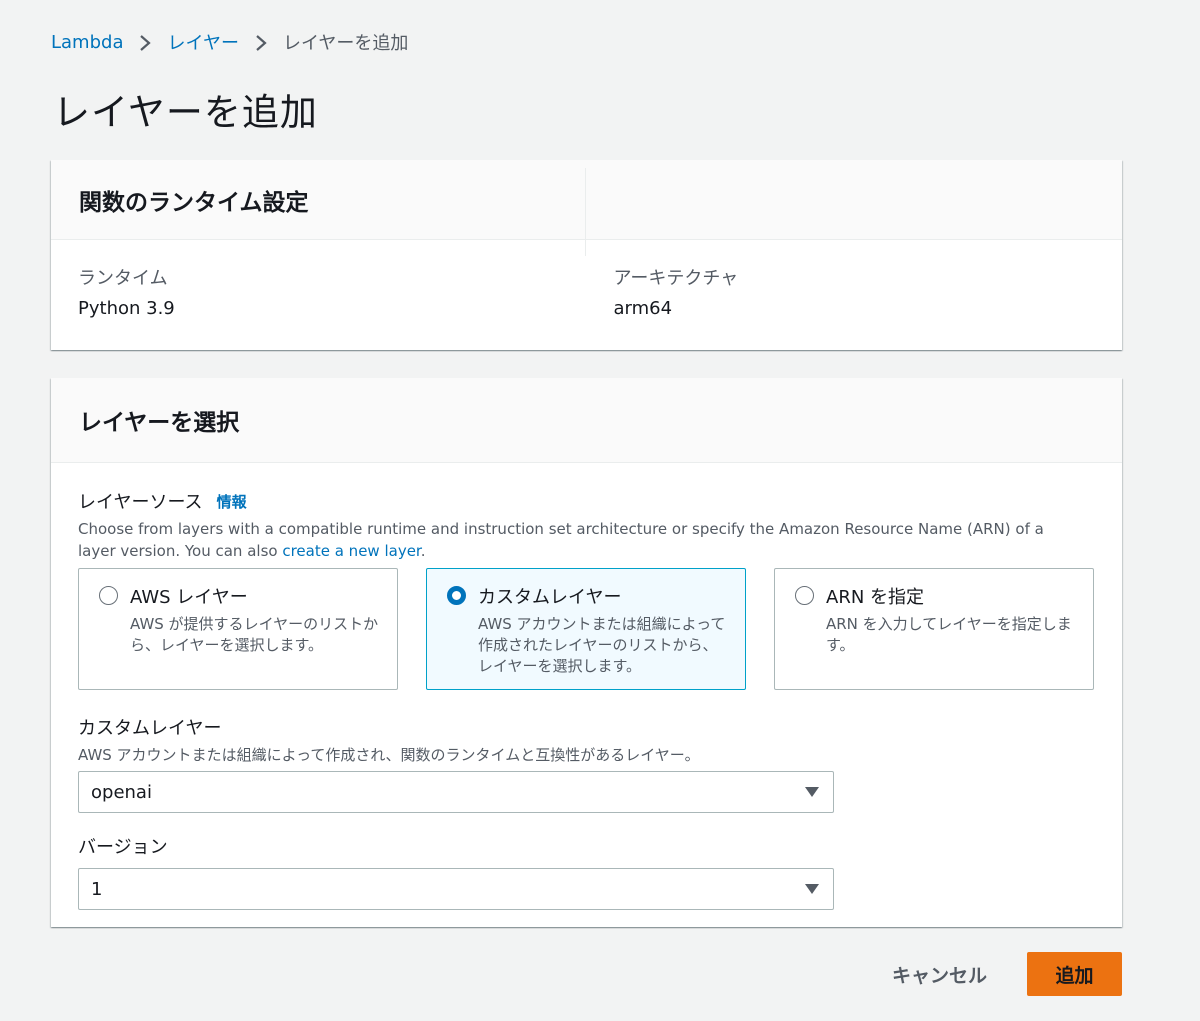 Image resolution: width=1200 pixels, height=1021 pixels. Describe the element at coordinates (586, 420) in the screenshot. I see `panel-header: レイヤーを選択` at that location.